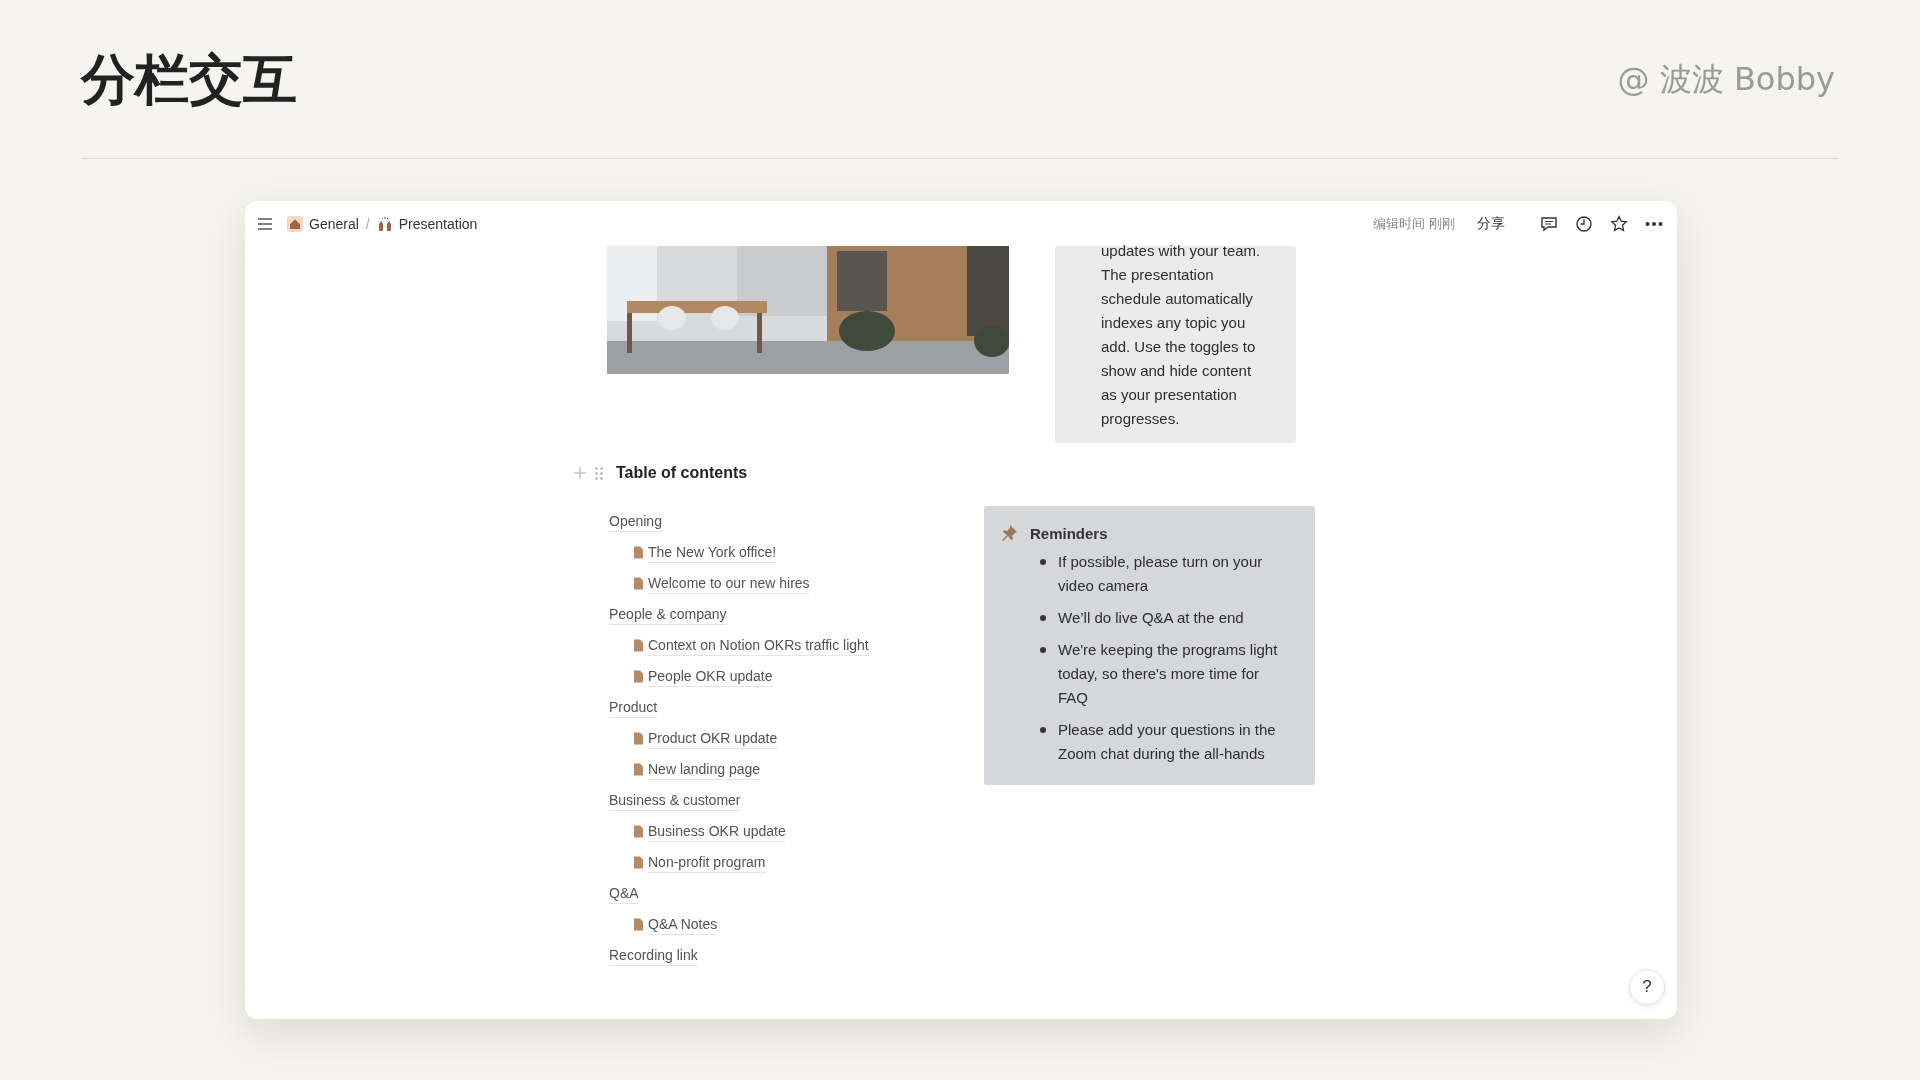 Image resolution: width=1920 pixels, height=1080 pixels. What do you see at coordinates (713, 738) in the screenshot?
I see `toc-link: Product OKR update` at bounding box center [713, 738].